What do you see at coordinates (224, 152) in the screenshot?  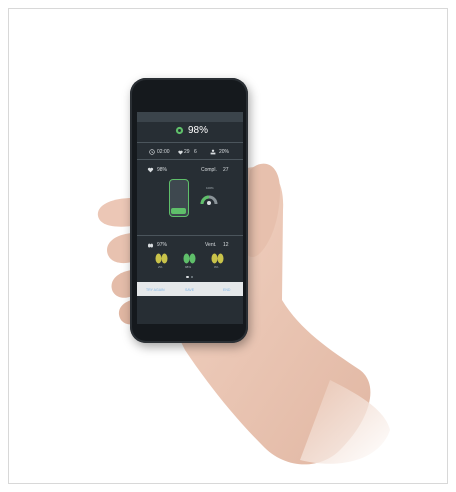 I see `status-ratio: 20%` at bounding box center [224, 152].